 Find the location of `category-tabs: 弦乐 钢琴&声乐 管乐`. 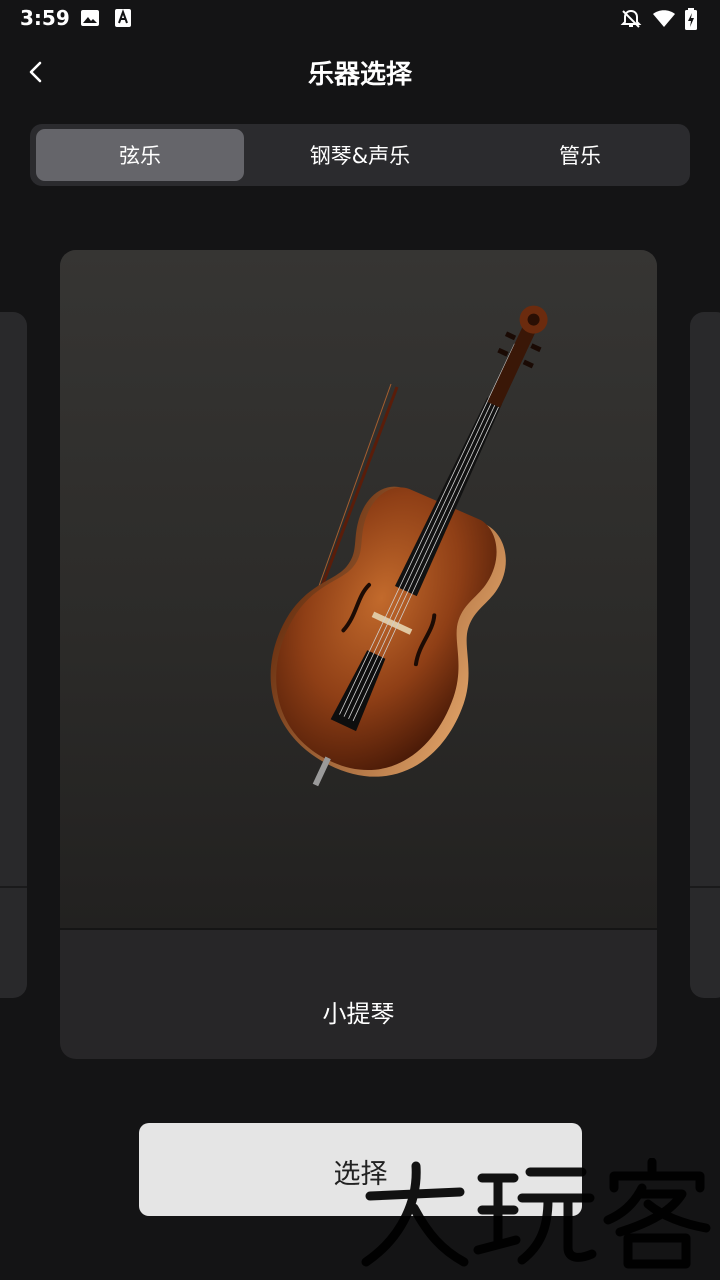

category-tabs: 弦乐 钢琴&声乐 管乐 is located at coordinates (360, 155).